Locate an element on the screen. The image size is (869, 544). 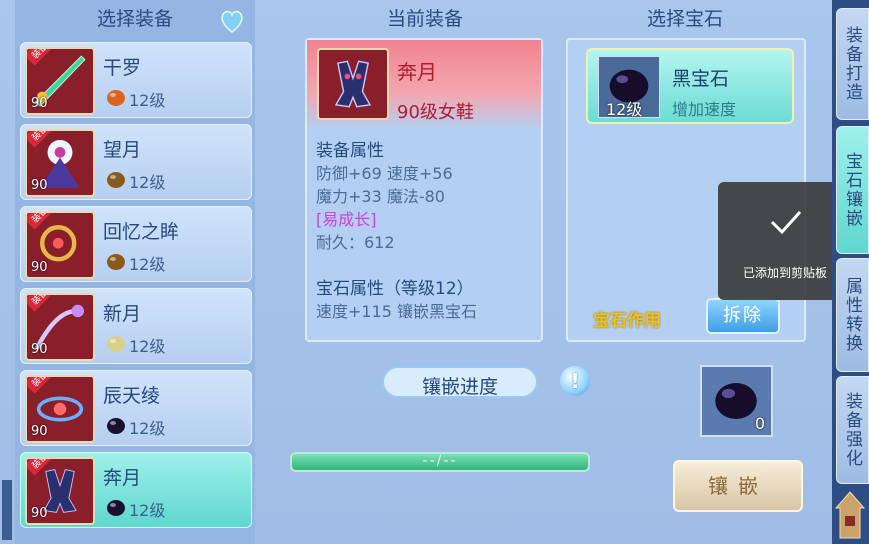
equipment-name: 干罗 is located at coordinates (122, 68).